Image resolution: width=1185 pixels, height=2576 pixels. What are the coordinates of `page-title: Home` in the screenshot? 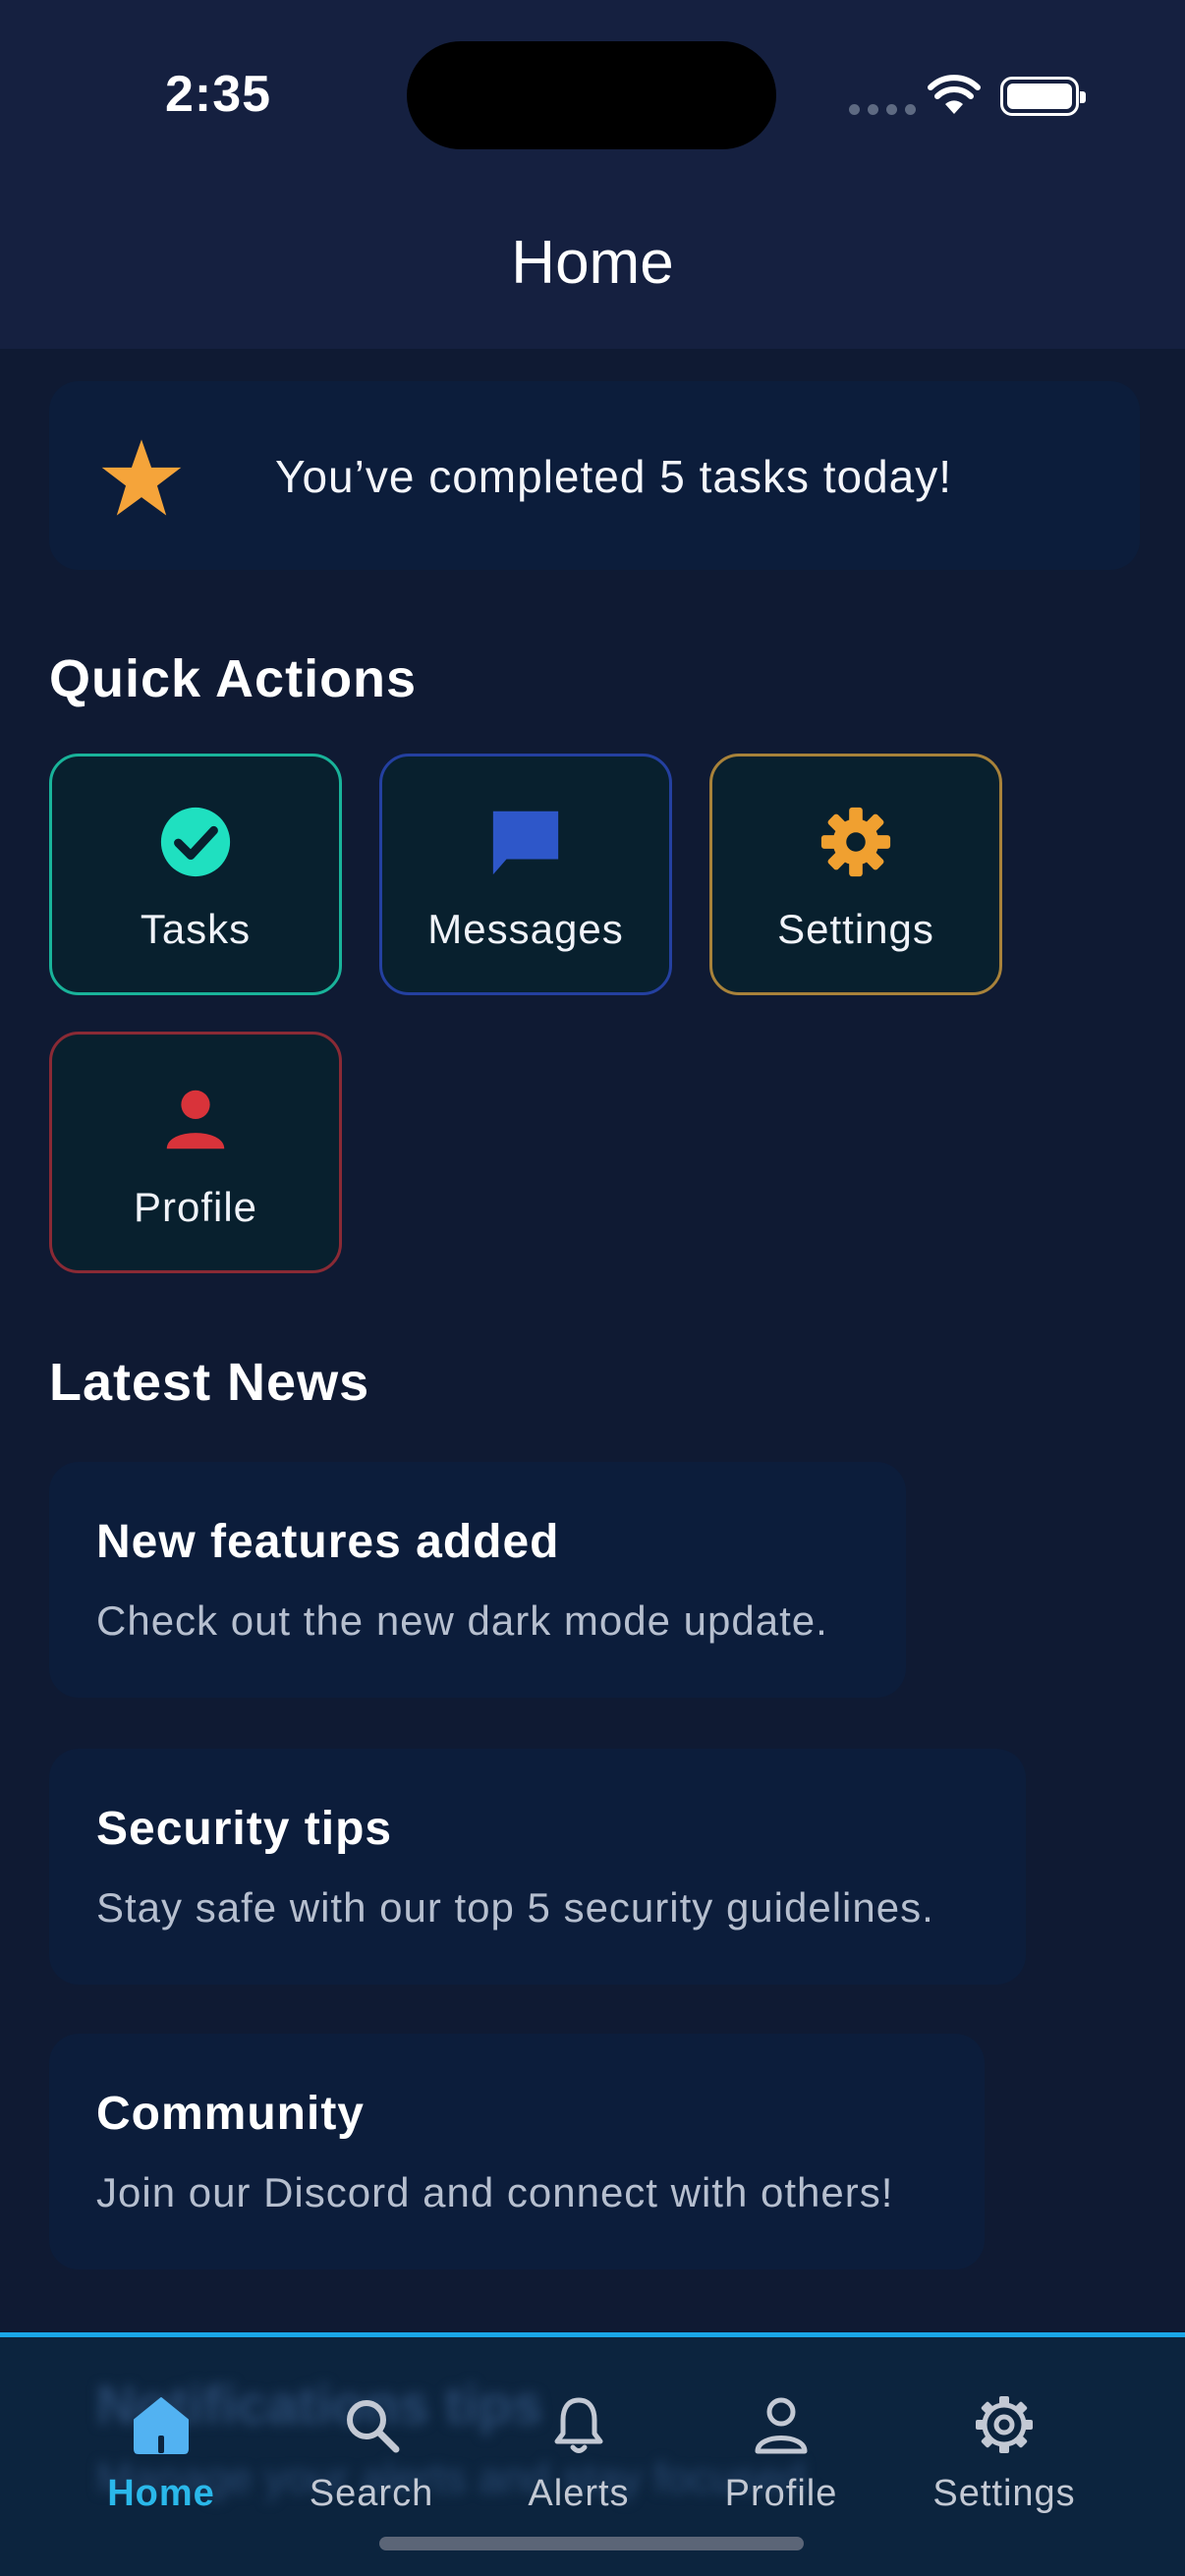 It's located at (592, 263).